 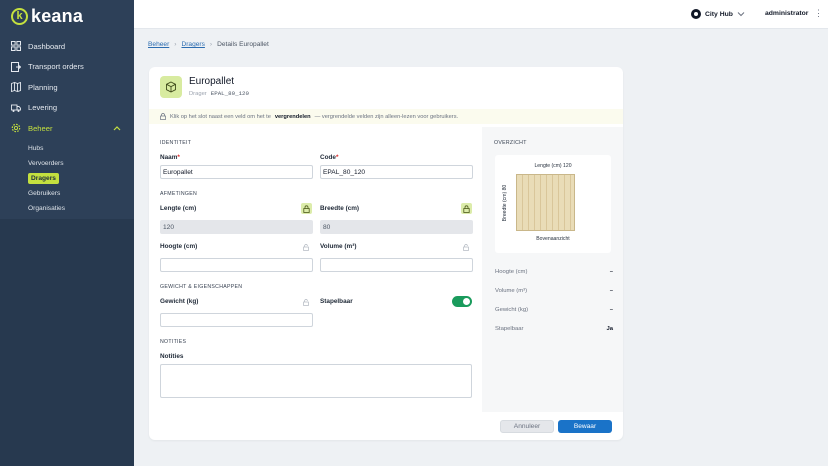 I want to click on truck-icon, so click(x=16, y=108).